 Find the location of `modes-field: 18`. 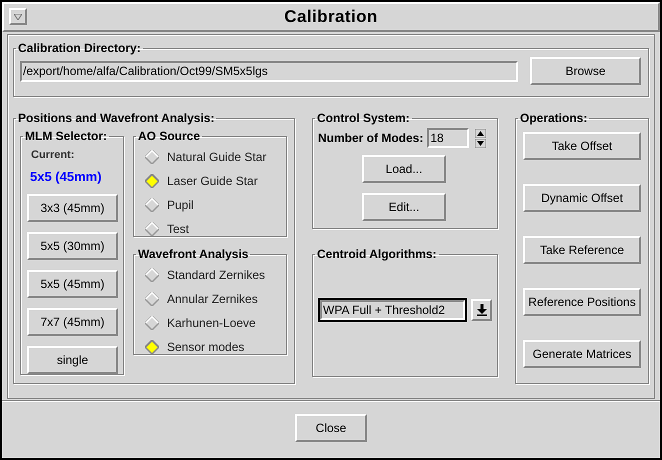

modes-field: 18 is located at coordinates (448, 138).